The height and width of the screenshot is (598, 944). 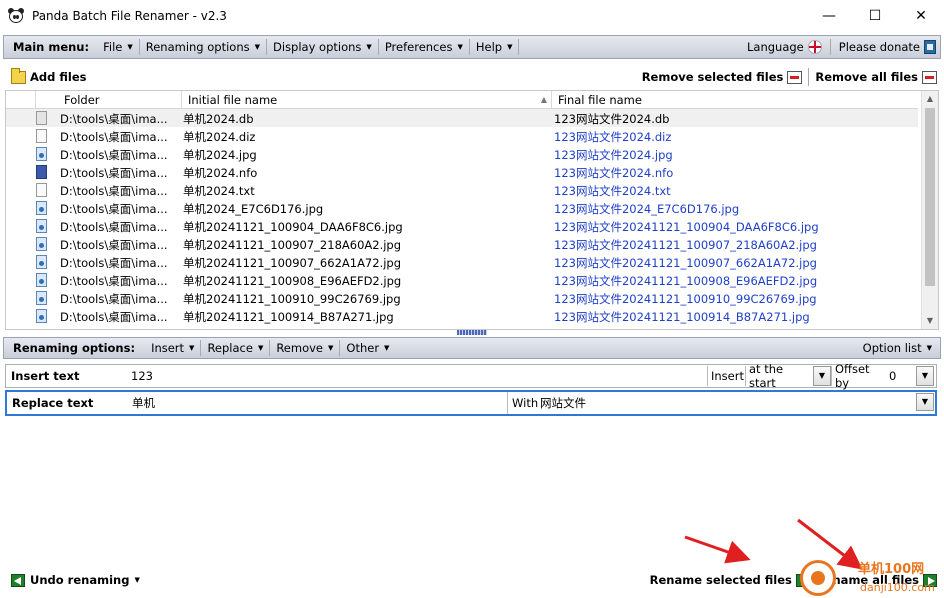 What do you see at coordinates (685, 299) in the screenshot?
I see `cell-final-name: 123网站文件20241121_100910_99C26769.jpg` at bounding box center [685, 299].